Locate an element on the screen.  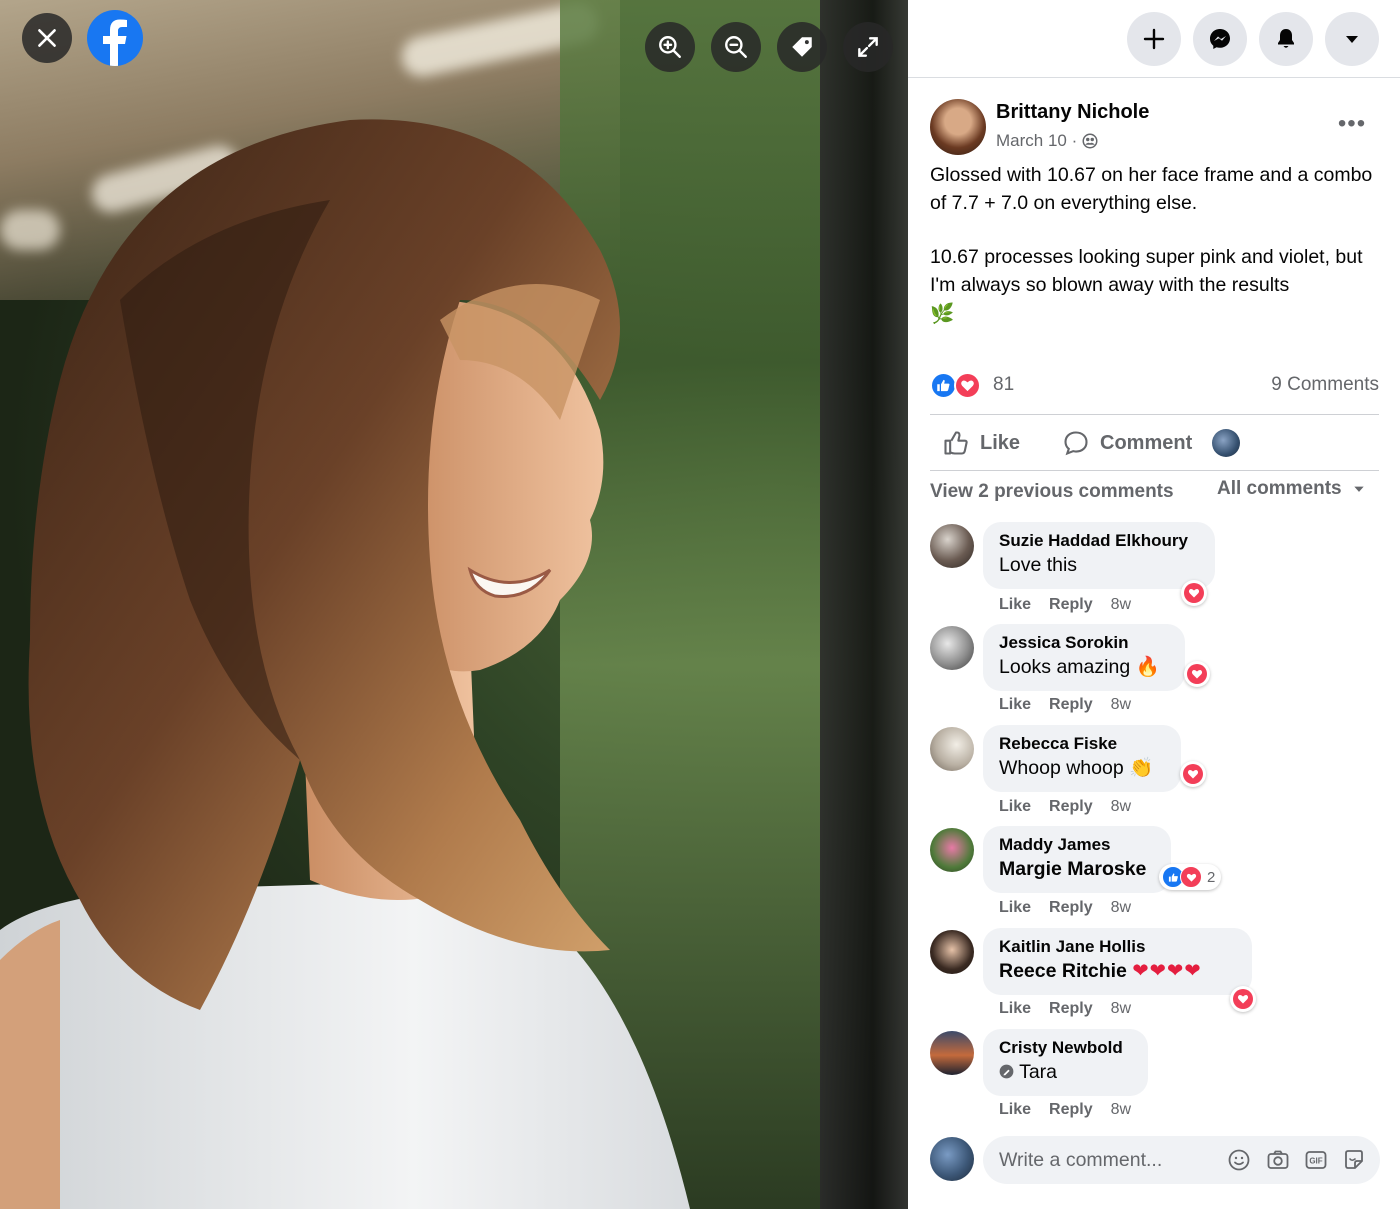
bell-icon is located at coordinates (1286, 38).